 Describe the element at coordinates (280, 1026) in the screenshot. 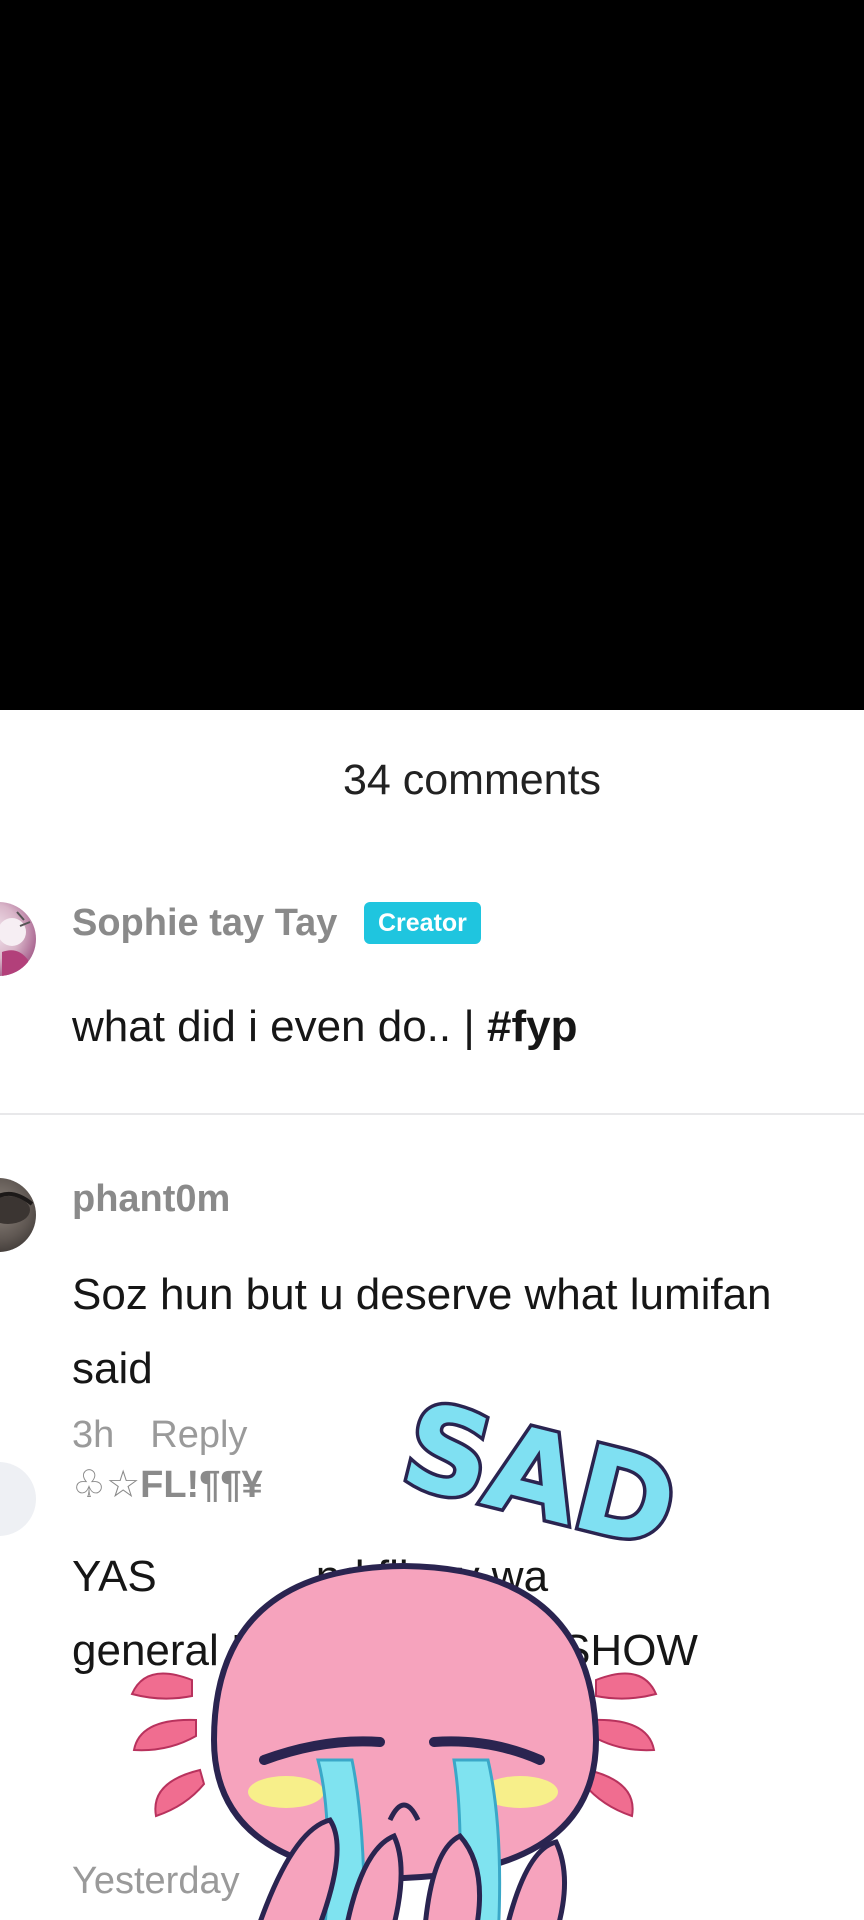

I see `comment-body: what did i even do.. |` at that location.